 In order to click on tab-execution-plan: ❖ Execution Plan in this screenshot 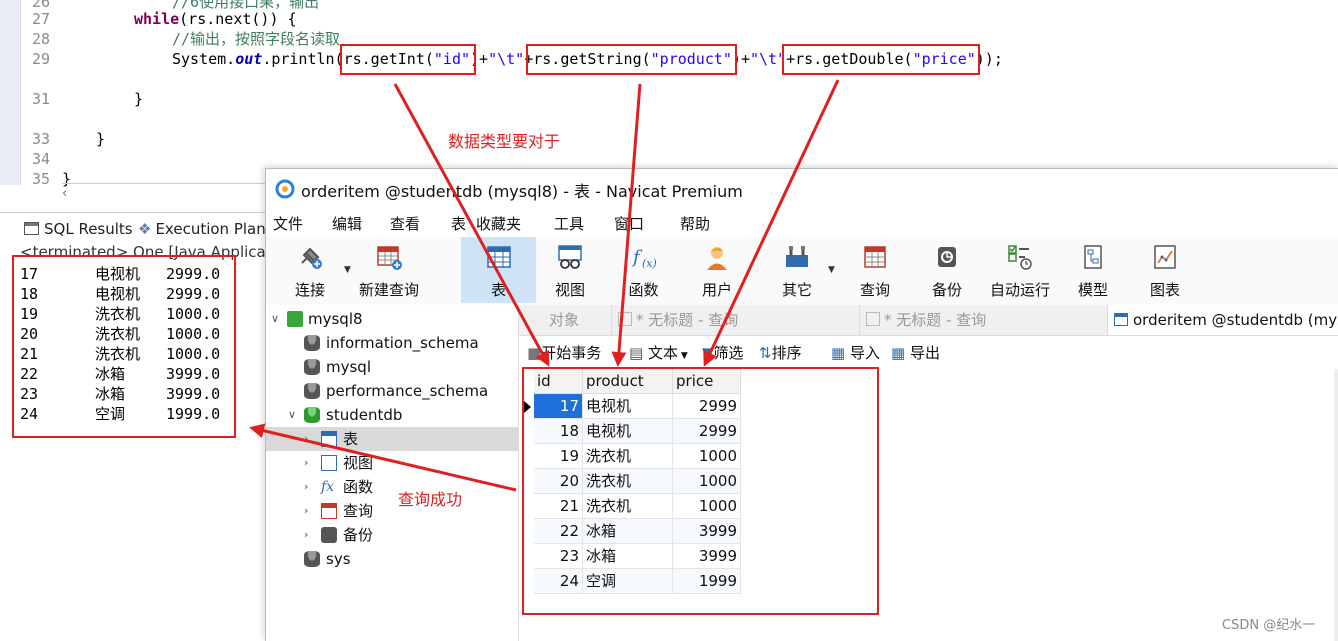, I will do `click(202, 229)`.